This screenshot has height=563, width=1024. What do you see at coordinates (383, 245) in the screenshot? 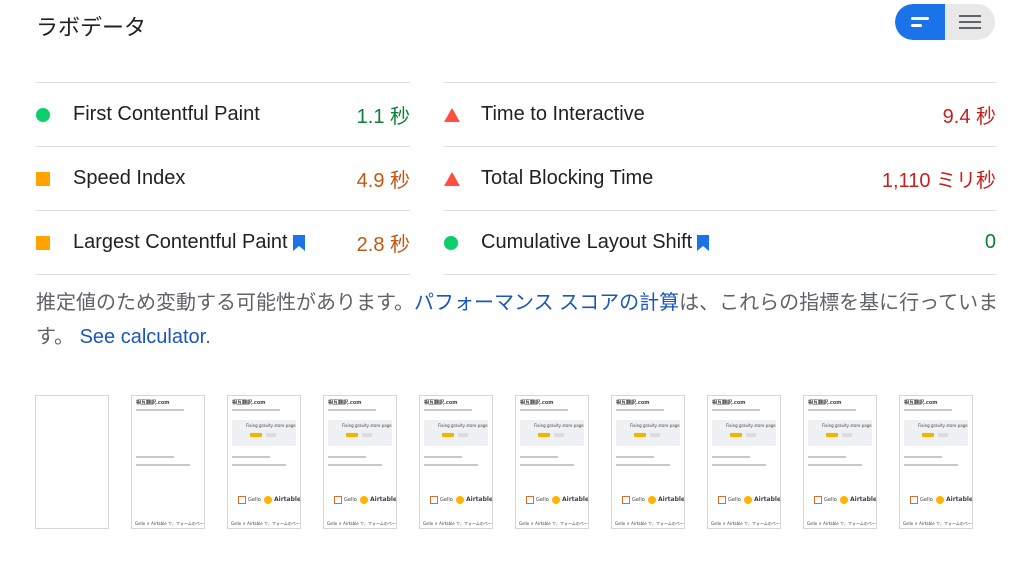
I see `metric-value: 2.8 秒` at bounding box center [383, 245].